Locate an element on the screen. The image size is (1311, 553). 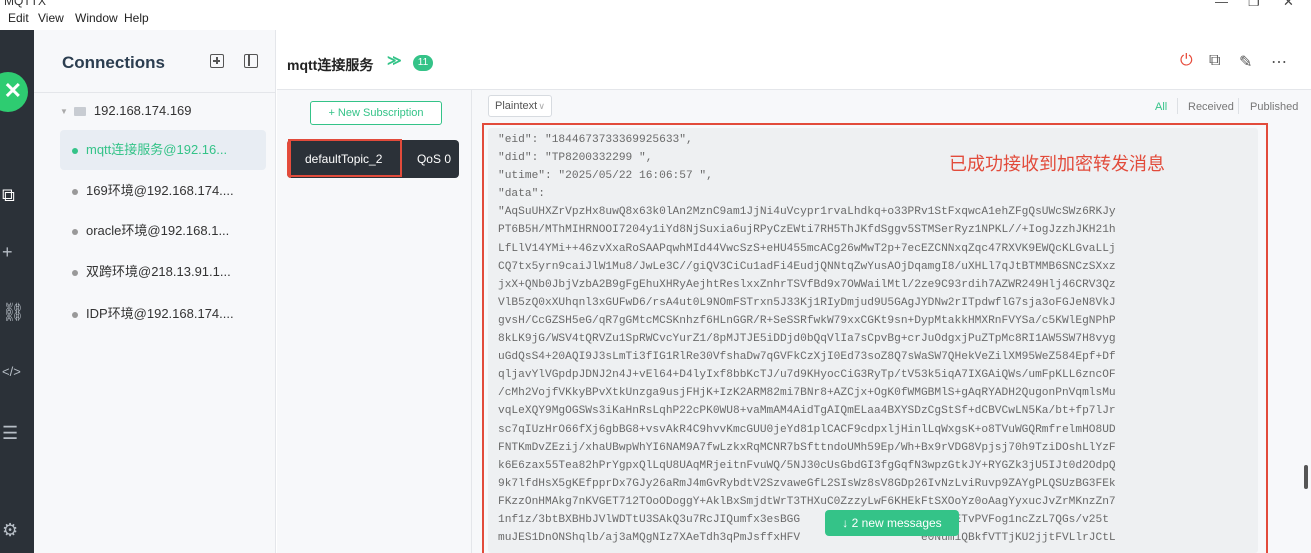
menu-window: Window is located at coordinates (96, 18).